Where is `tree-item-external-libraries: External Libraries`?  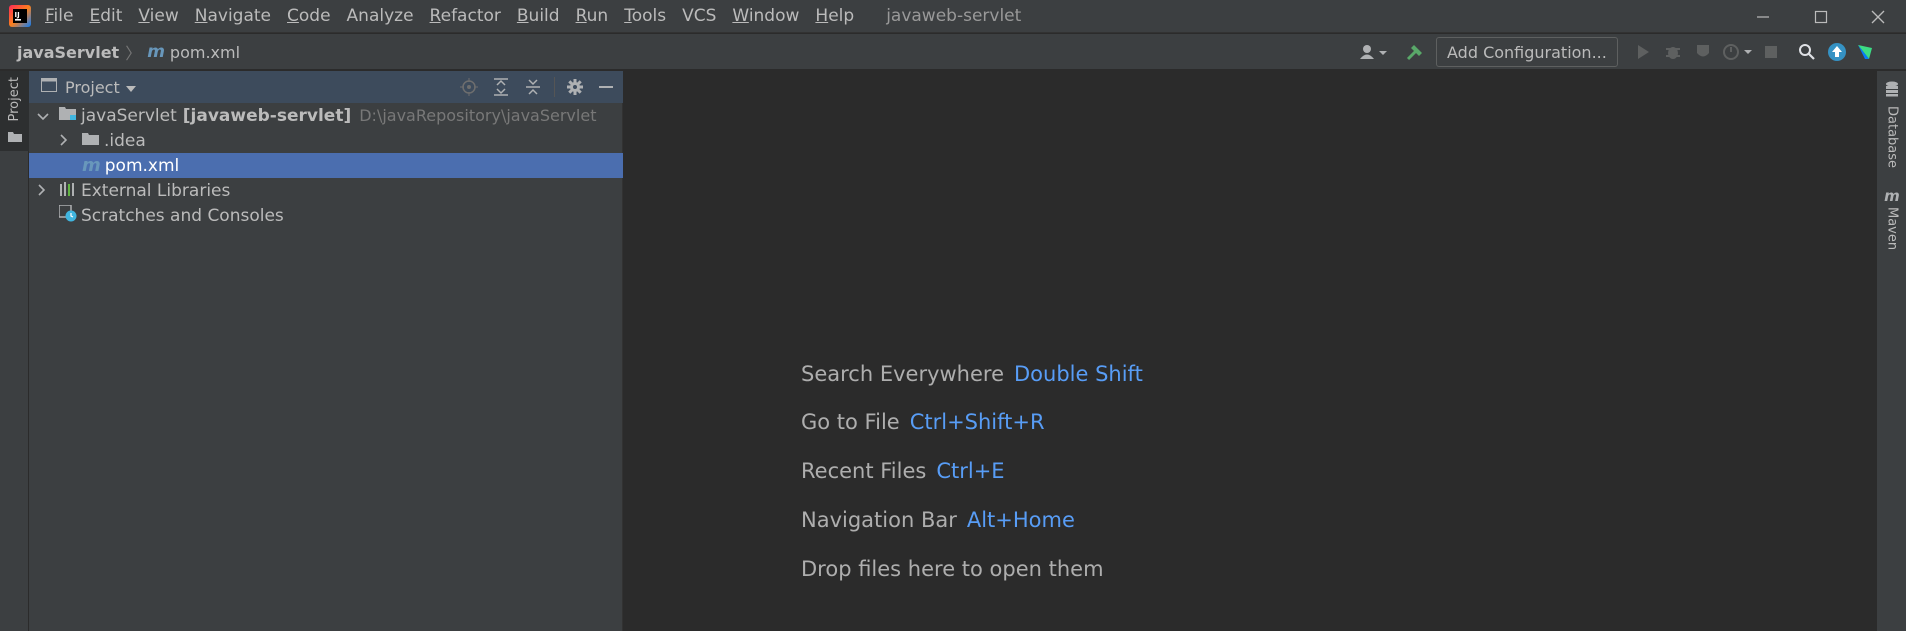
tree-item-external-libraries: External Libraries is located at coordinates (326, 190).